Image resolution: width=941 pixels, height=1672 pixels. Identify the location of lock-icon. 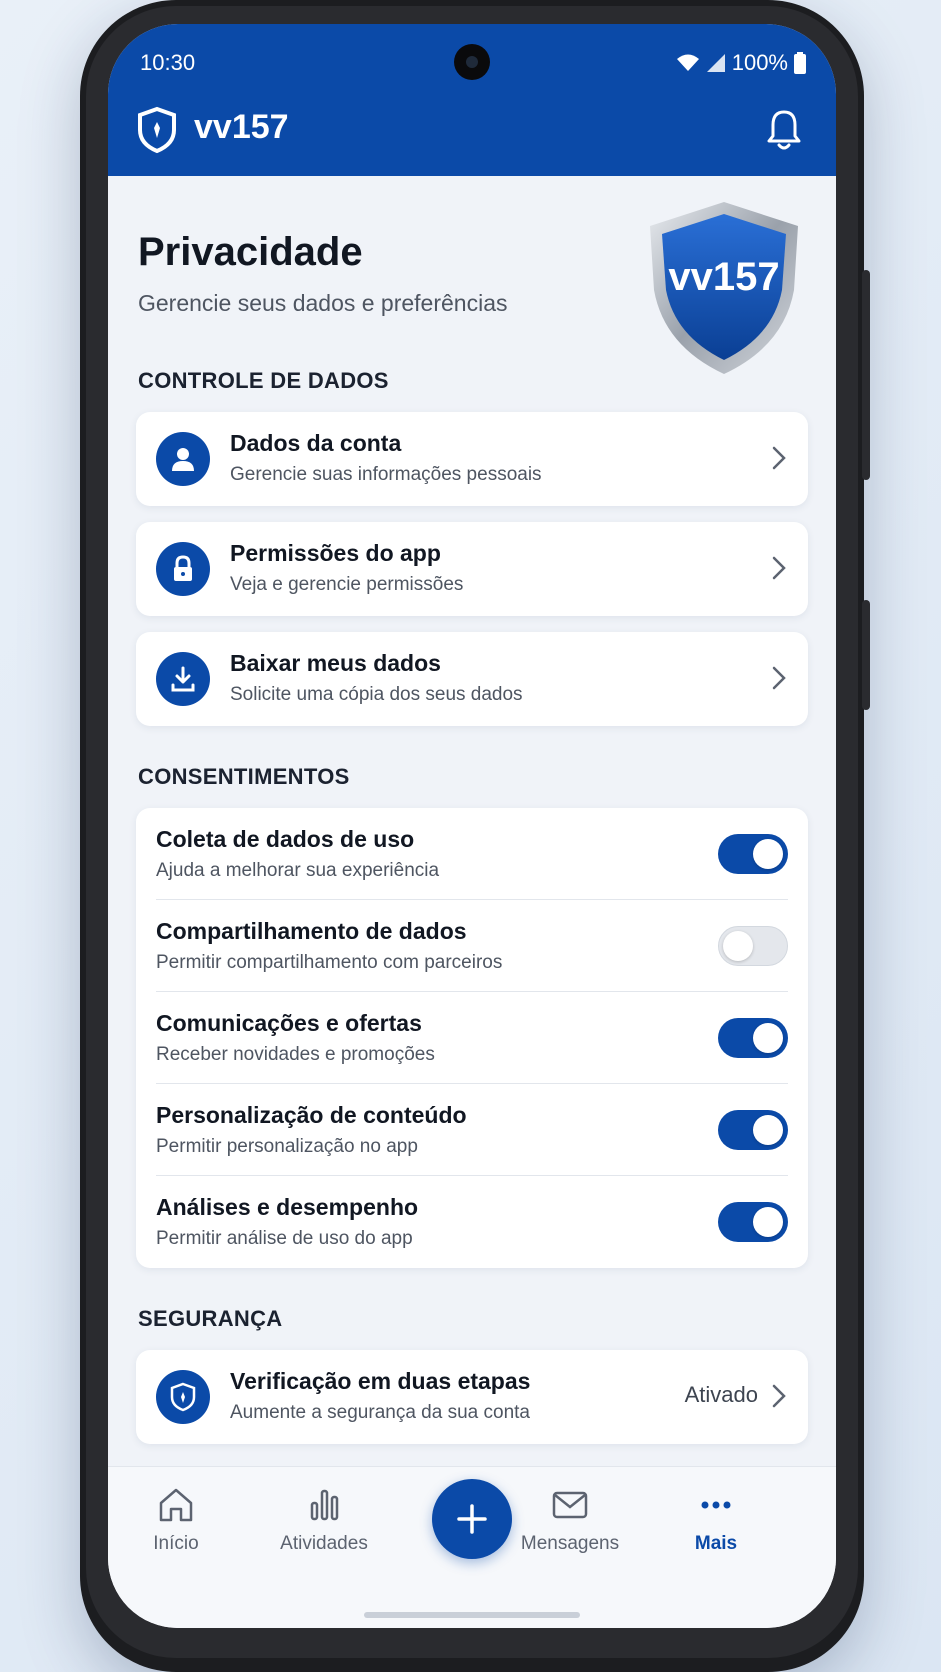
(183, 568).